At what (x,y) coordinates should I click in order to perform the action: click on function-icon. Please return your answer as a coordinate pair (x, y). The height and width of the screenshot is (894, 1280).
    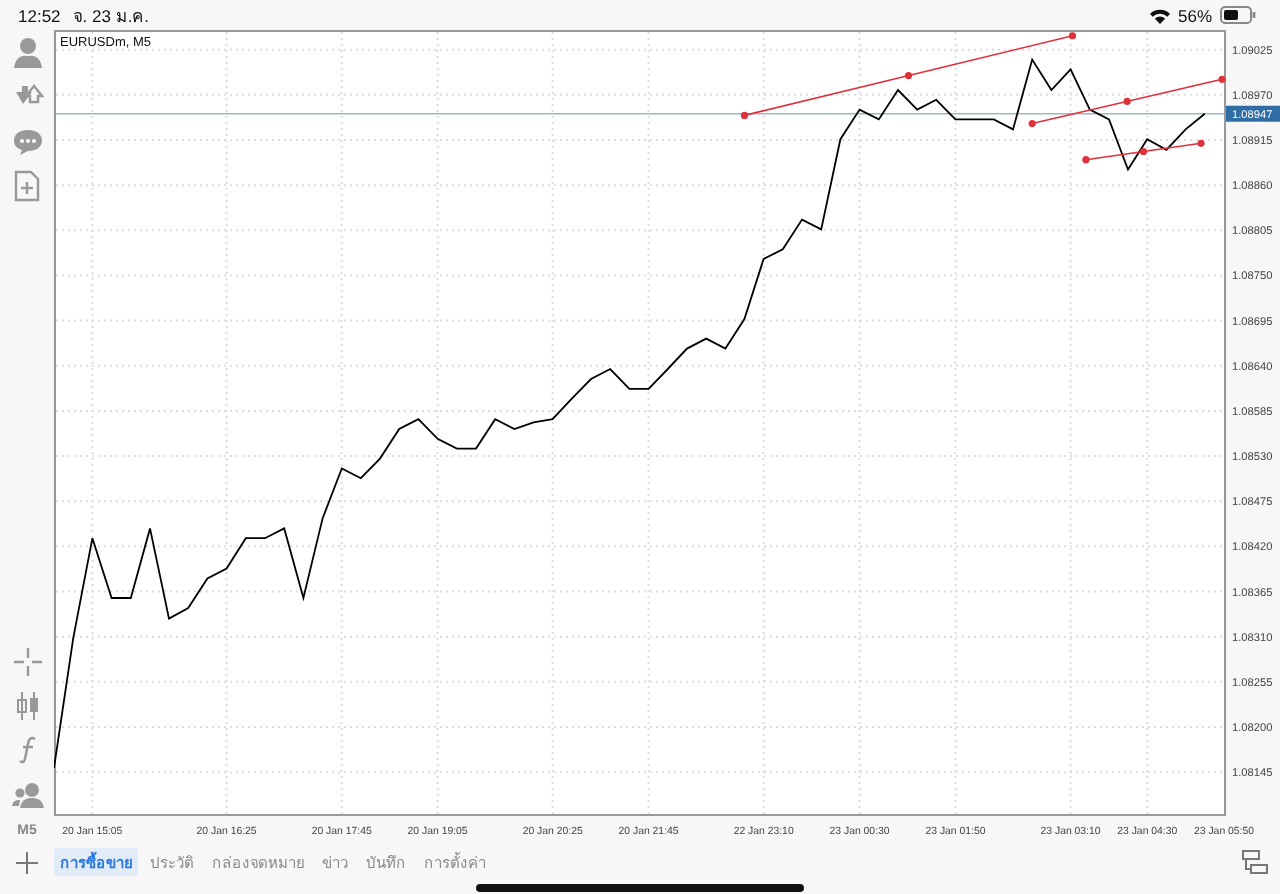
    Looking at the image, I should click on (27, 750).